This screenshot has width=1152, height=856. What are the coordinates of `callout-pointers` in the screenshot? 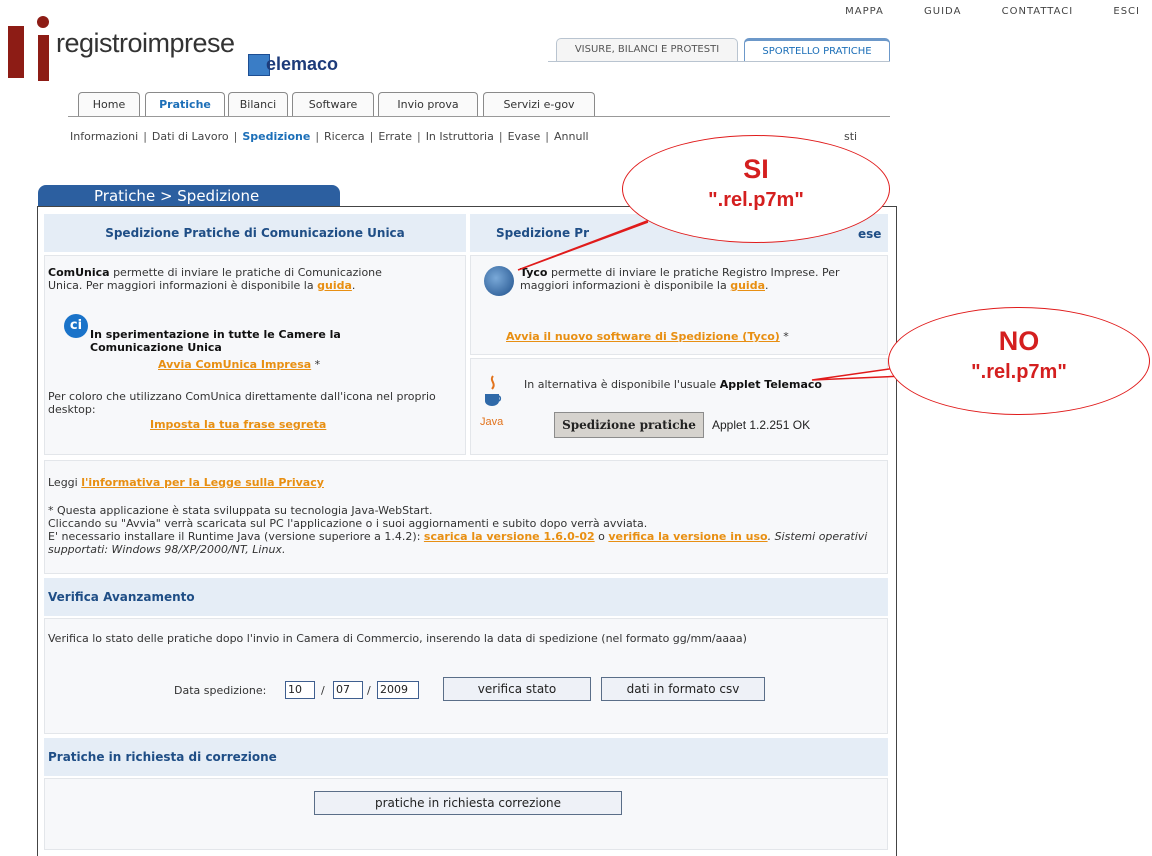 It's located at (714, 298).